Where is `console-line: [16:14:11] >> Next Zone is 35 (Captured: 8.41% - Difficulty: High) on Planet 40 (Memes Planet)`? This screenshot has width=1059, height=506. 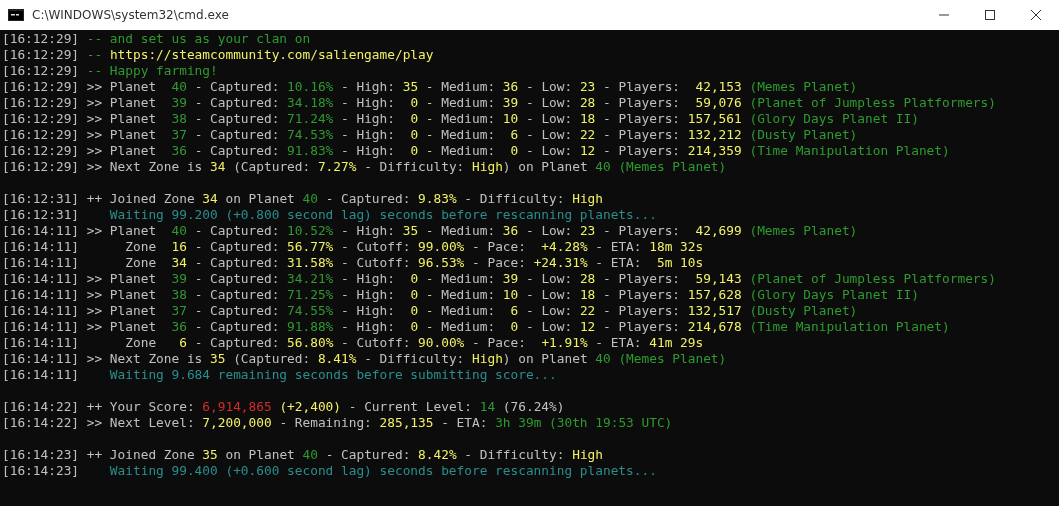
console-line: [16:14:11] >> Next Zone is 35 (Captured: 8.41% - Difficulty: High) on Planet 40 (Memes Planet) is located at coordinates (365, 359).